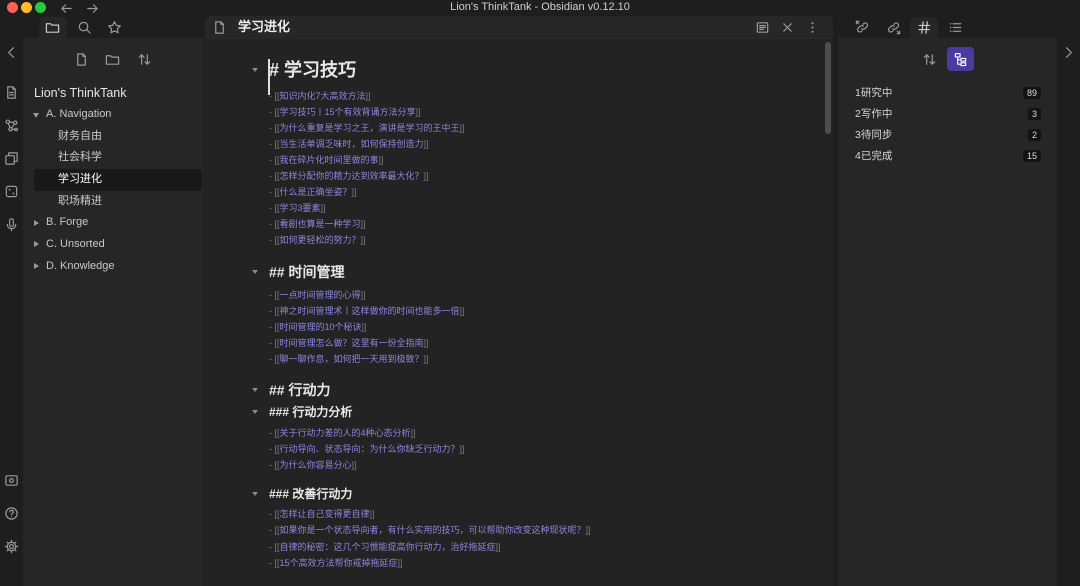  I want to click on file-item: 社会科学, so click(113, 158).